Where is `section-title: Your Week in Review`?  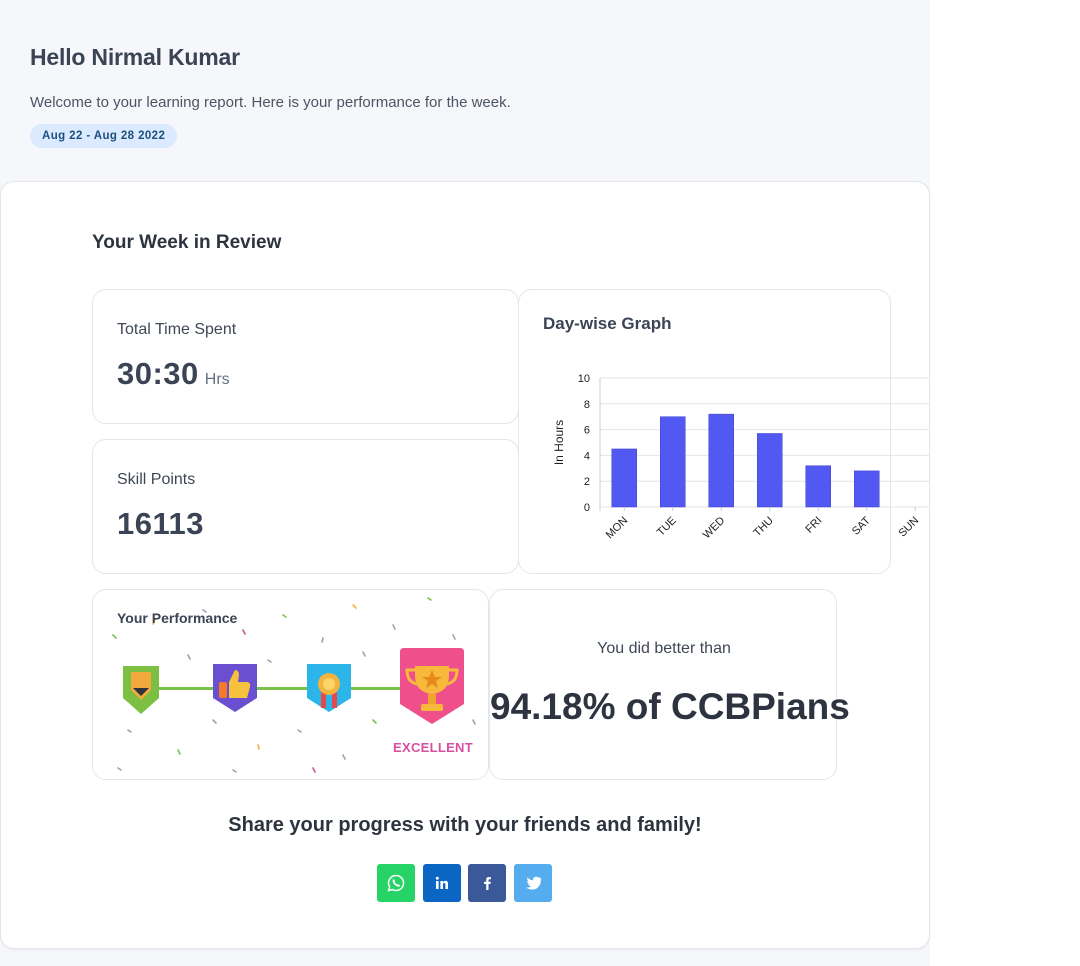 section-title: Your Week in Review is located at coordinates (187, 242).